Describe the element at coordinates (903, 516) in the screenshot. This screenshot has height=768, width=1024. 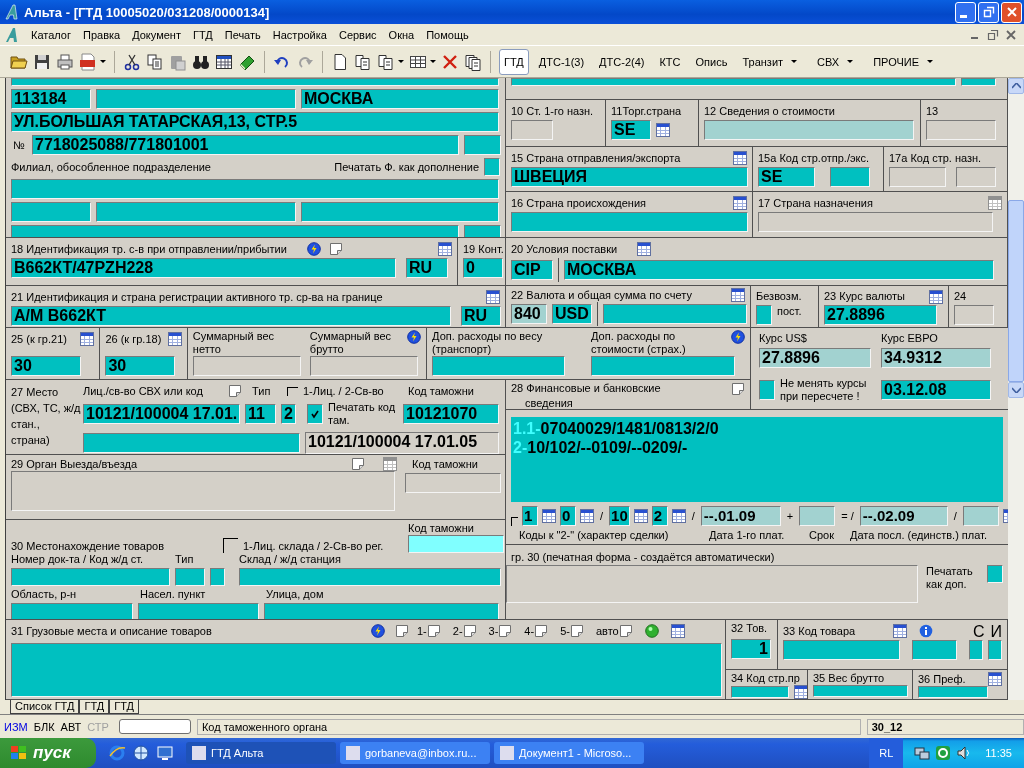
I see `date-field: --.02.09` at that location.